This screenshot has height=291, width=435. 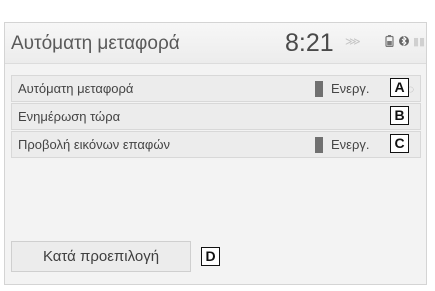 I want to click on row-label: Αυτόματη μεταφορά, so click(x=76, y=88).